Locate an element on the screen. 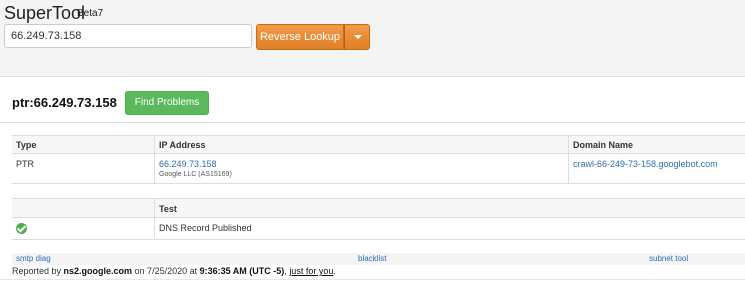 The image size is (745, 291). subnet-tool-link: subnet tool is located at coordinates (668, 258).